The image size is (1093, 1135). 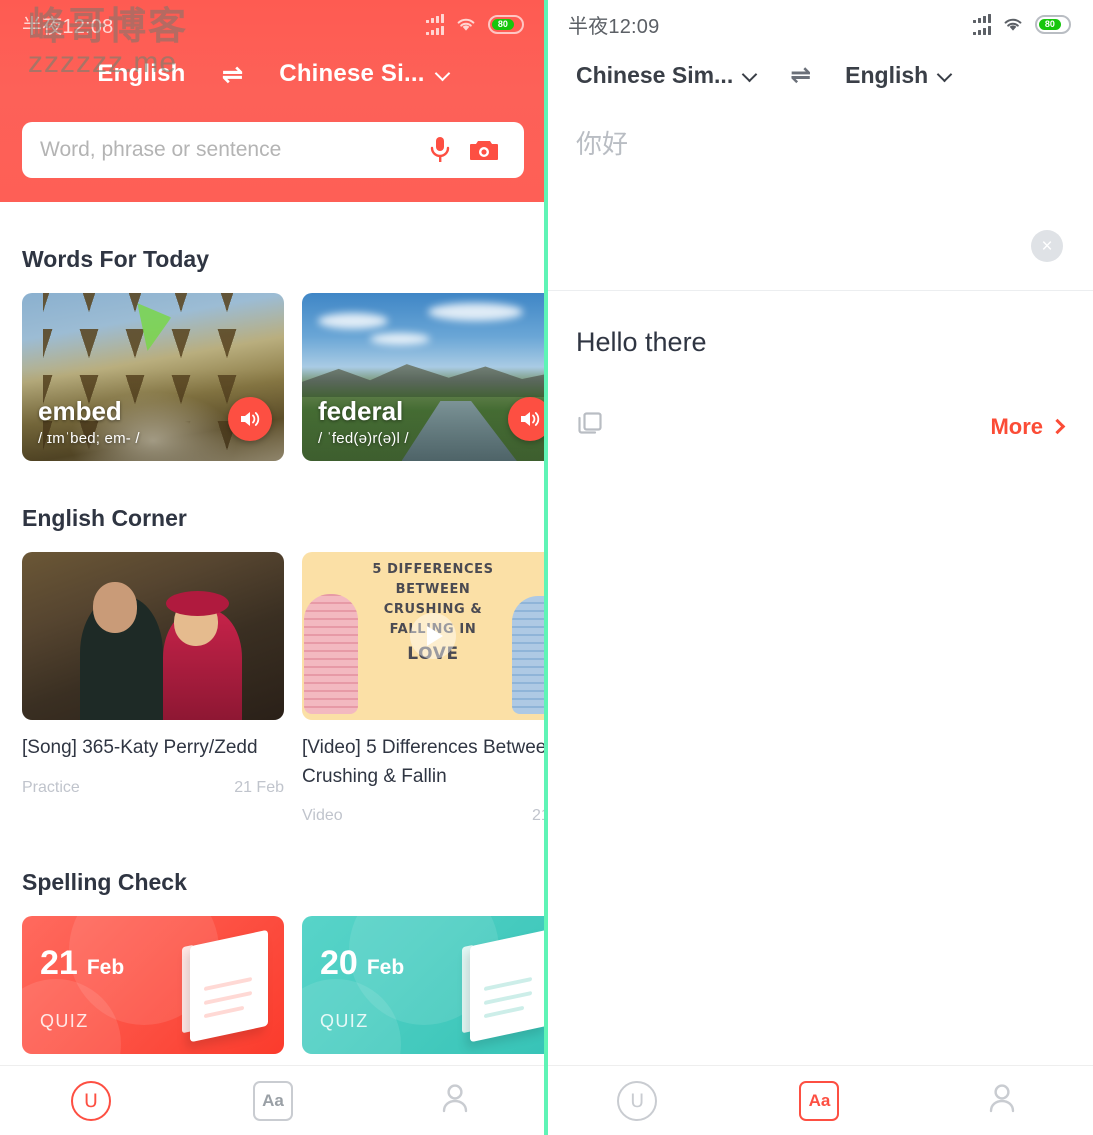 What do you see at coordinates (1016, 426) in the screenshot?
I see `more-label: More` at bounding box center [1016, 426].